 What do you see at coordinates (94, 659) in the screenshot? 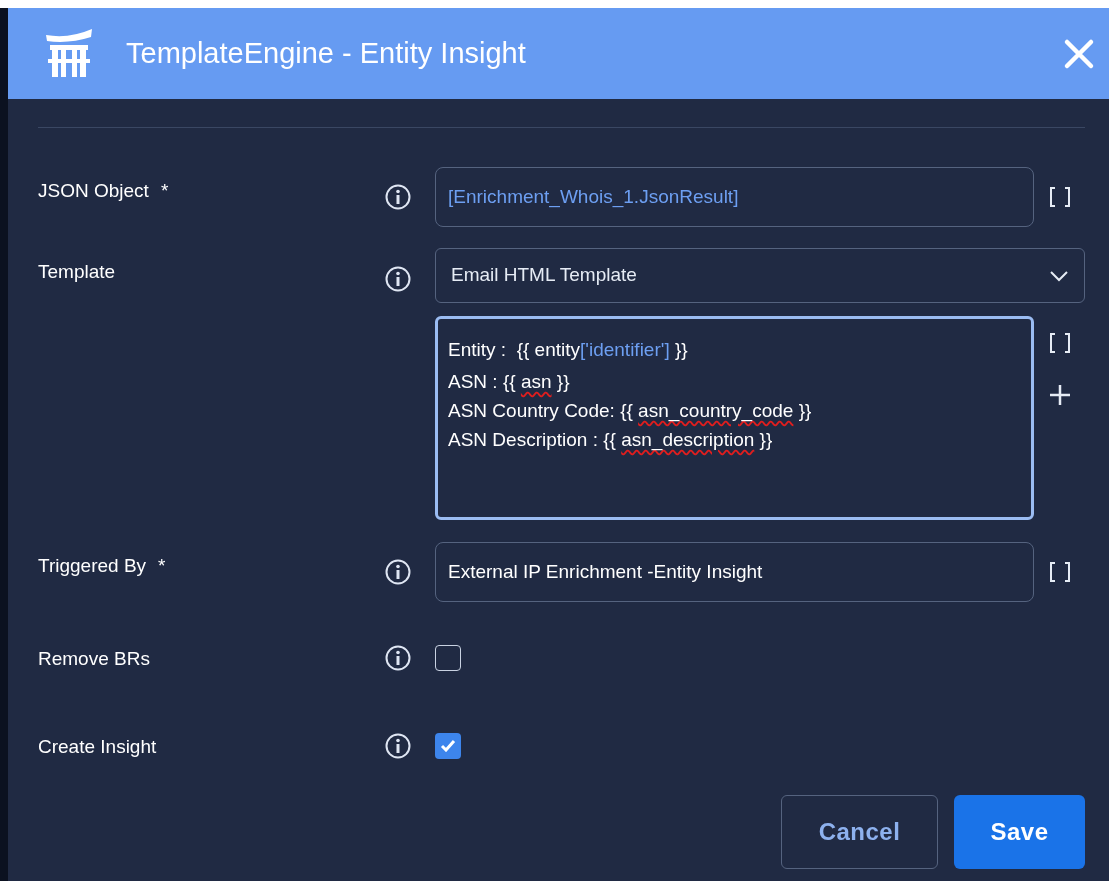
I see `field-label: Remove BRs` at bounding box center [94, 659].